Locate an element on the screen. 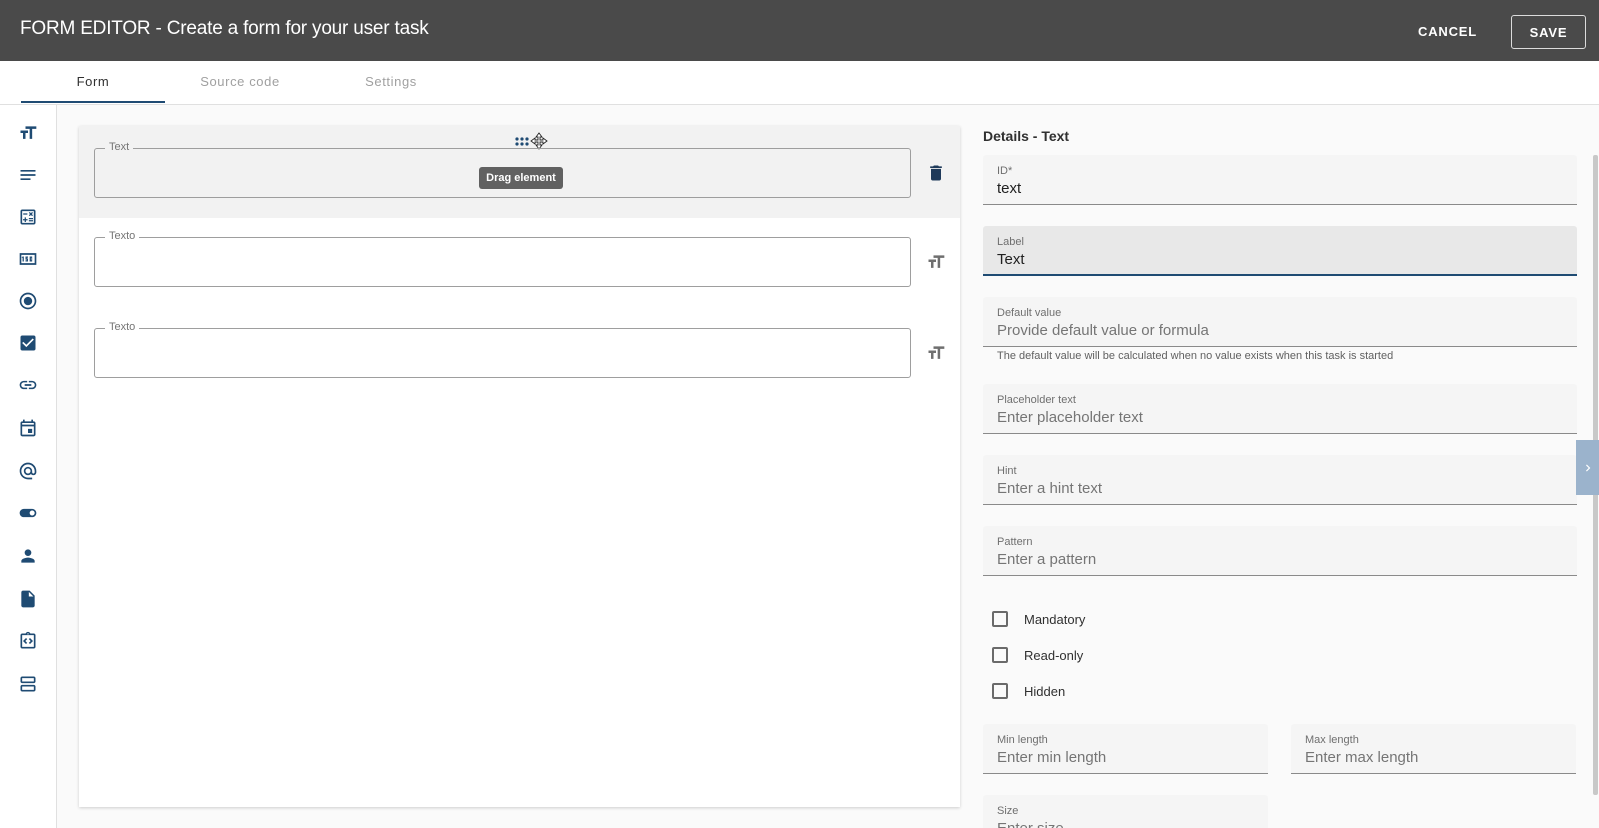 This screenshot has width=1599, height=828. max-length-label: Max length is located at coordinates (1332, 740).